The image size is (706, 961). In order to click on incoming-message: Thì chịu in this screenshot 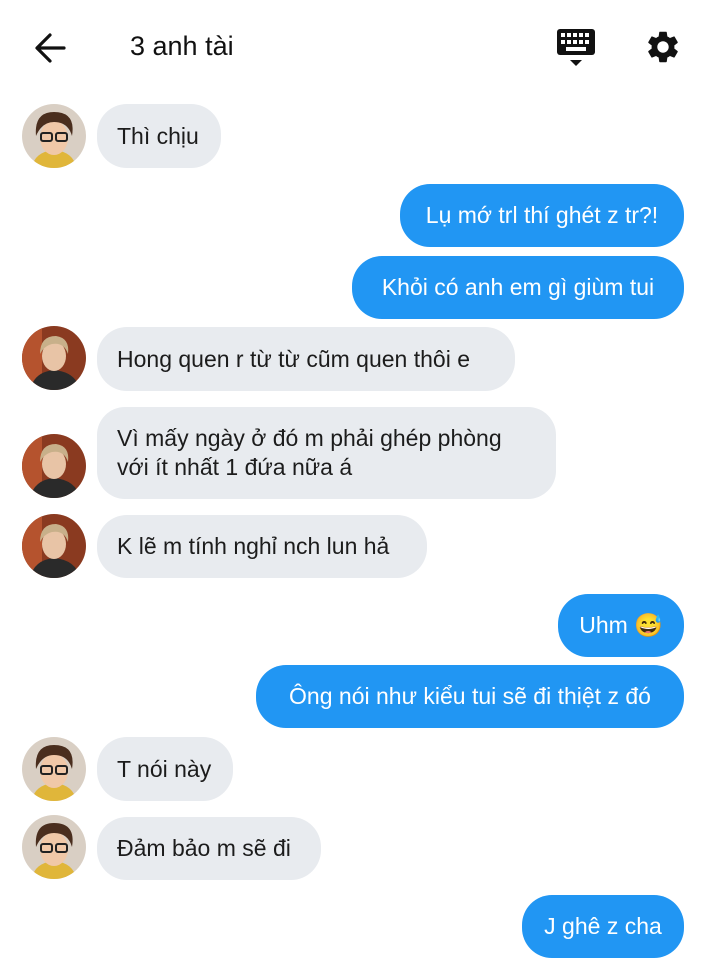, I will do `click(159, 136)`.